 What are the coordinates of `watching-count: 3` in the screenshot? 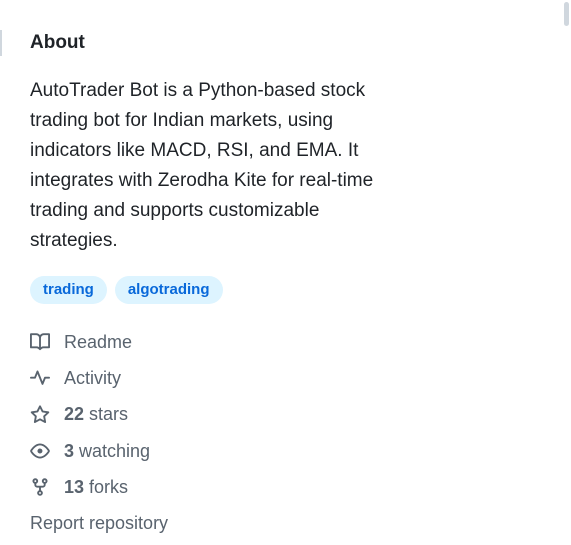 It's located at (69, 450).